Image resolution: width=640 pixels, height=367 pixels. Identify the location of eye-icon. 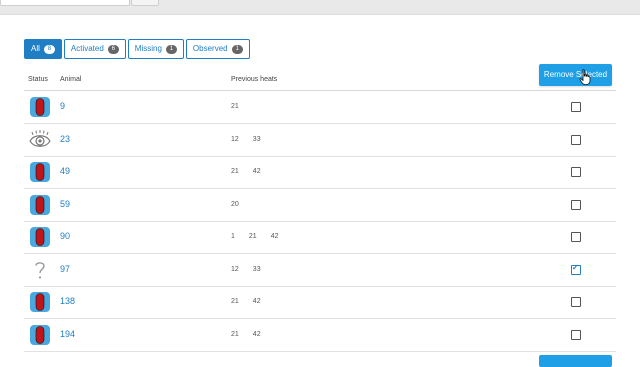
(40, 140).